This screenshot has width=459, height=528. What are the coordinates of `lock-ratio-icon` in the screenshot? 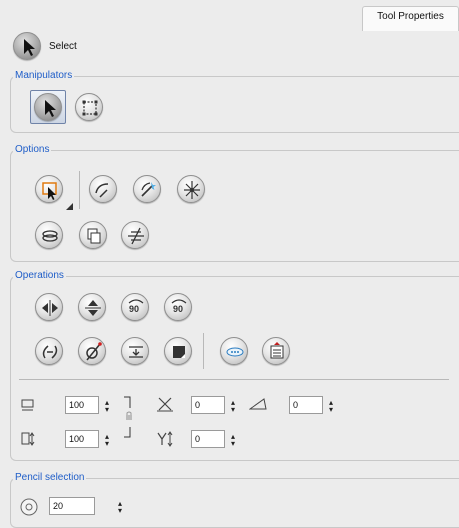 It's located at (129, 417).